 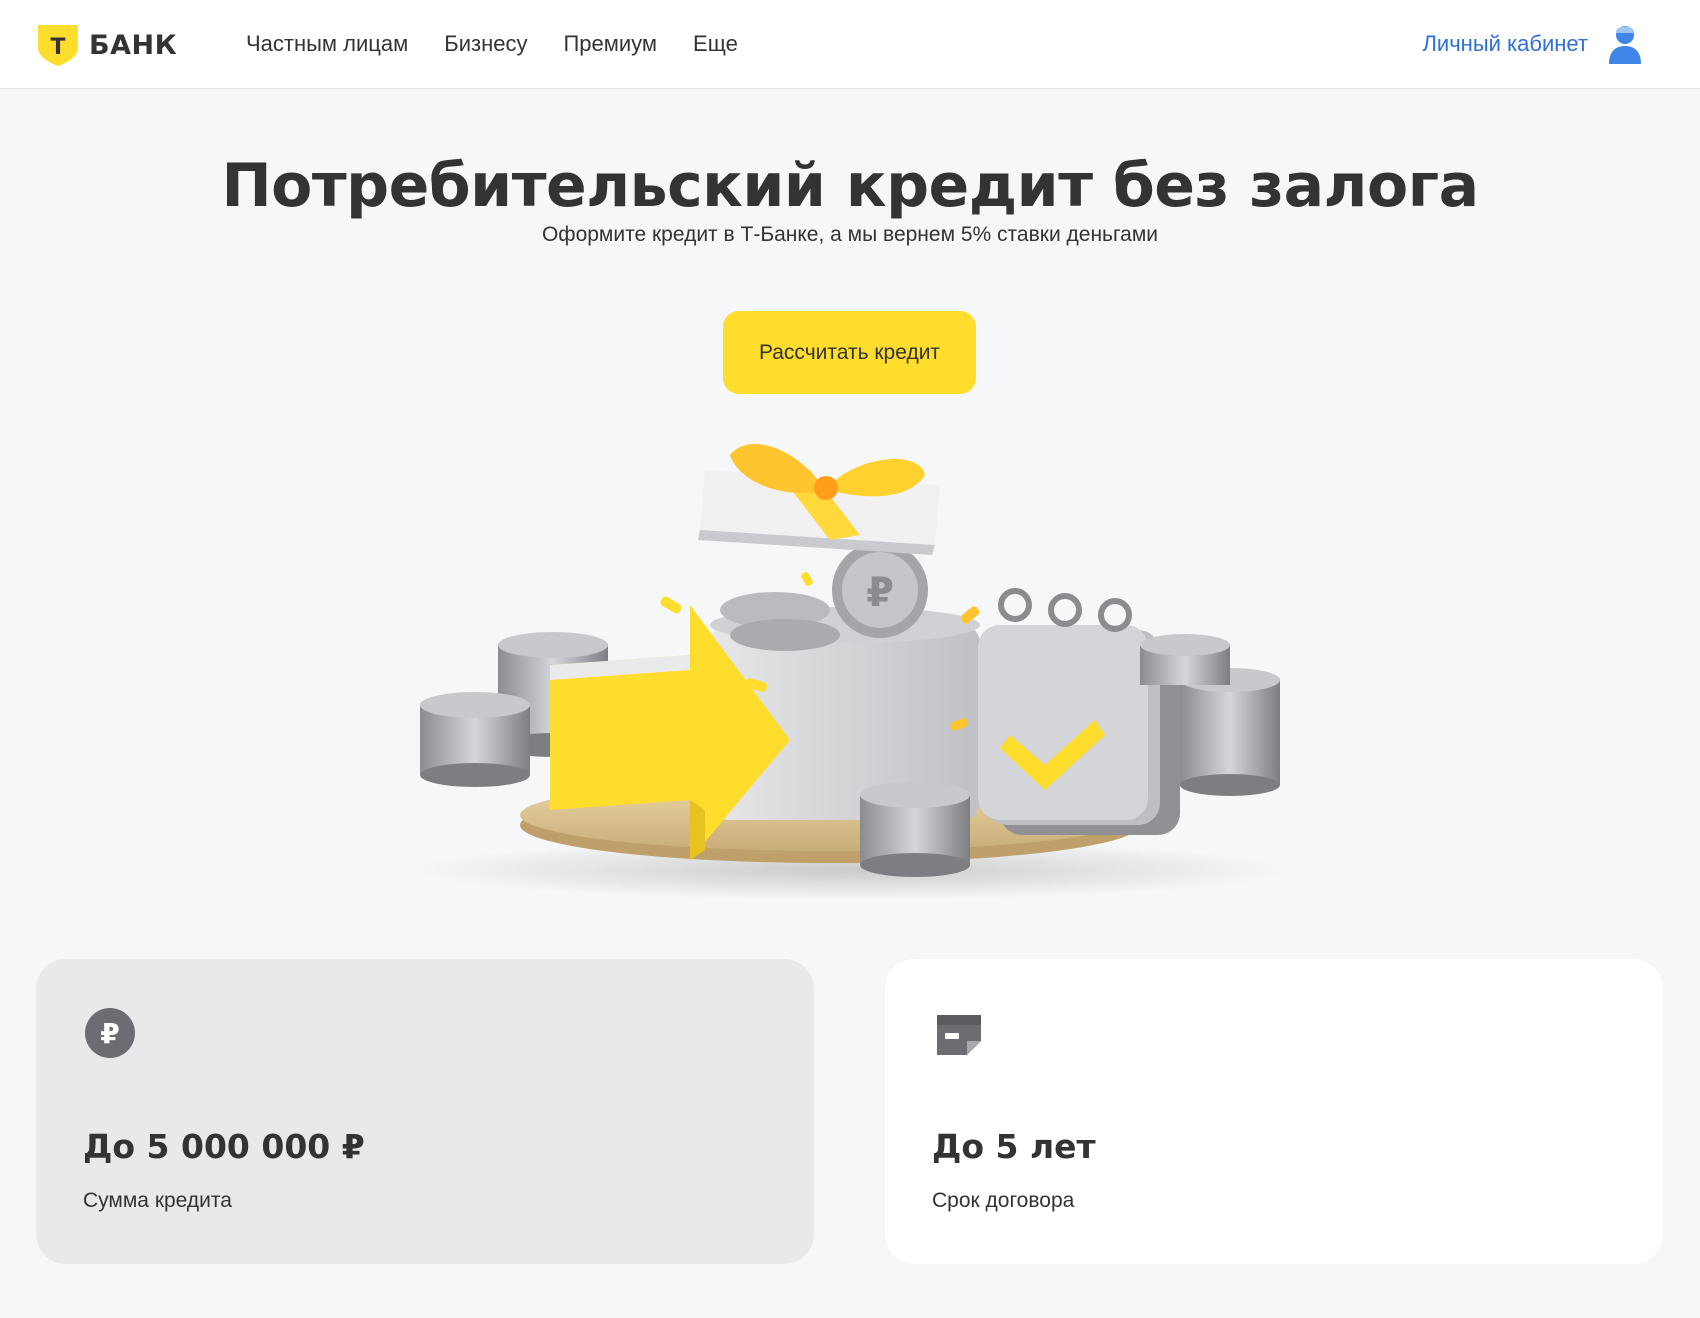 What do you see at coordinates (1625, 44) in the screenshot?
I see `user-icon` at bounding box center [1625, 44].